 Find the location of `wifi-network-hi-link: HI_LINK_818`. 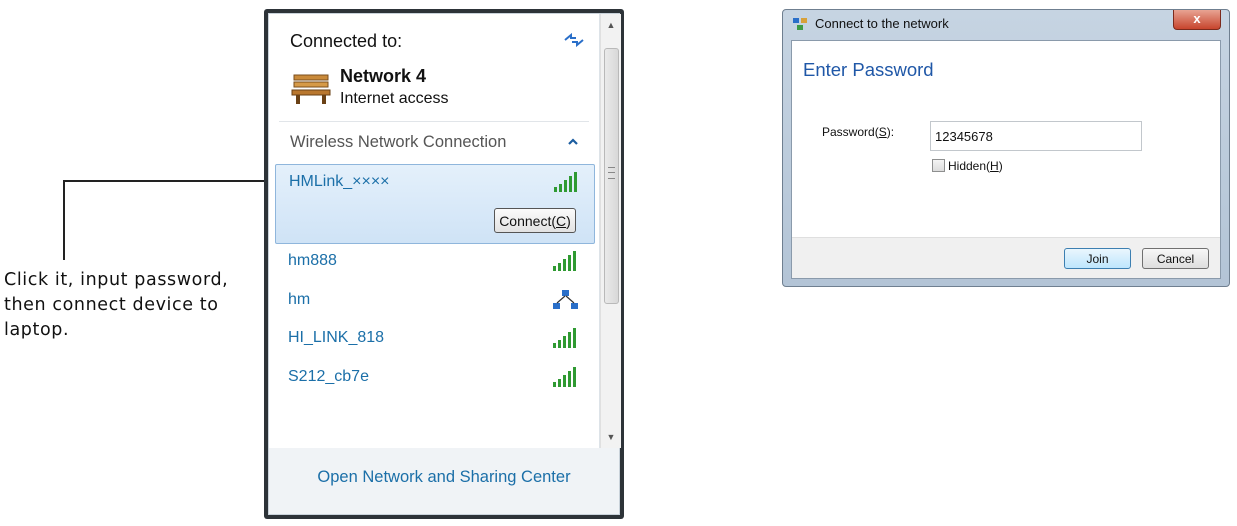

wifi-network-hi-link: HI_LINK_818 is located at coordinates (434, 338).